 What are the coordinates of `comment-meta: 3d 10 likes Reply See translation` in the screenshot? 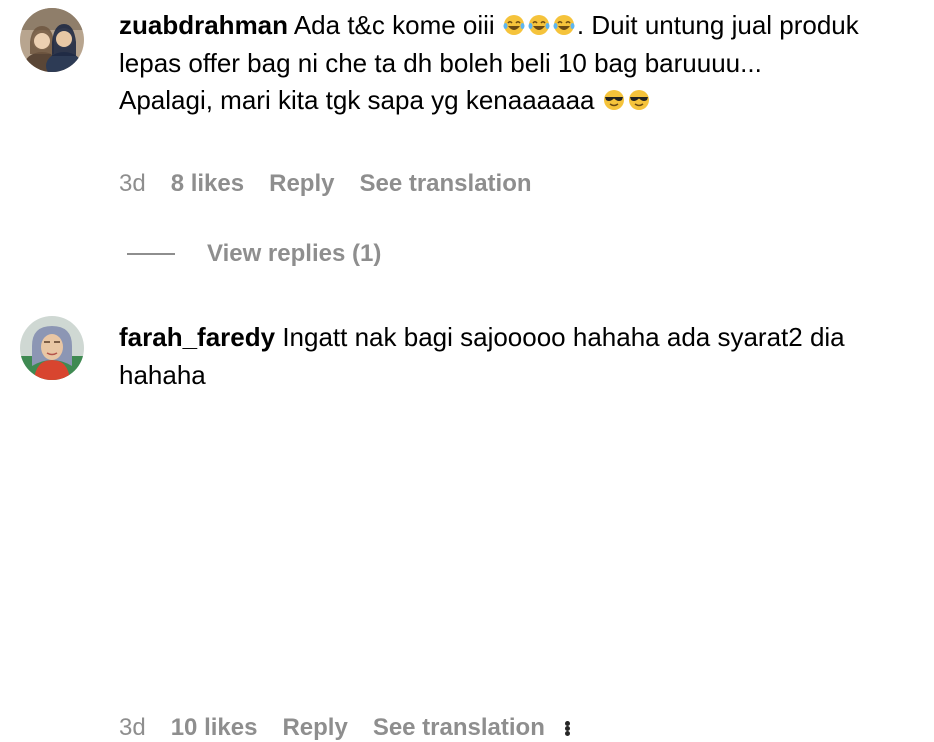 It's located at (344, 728).